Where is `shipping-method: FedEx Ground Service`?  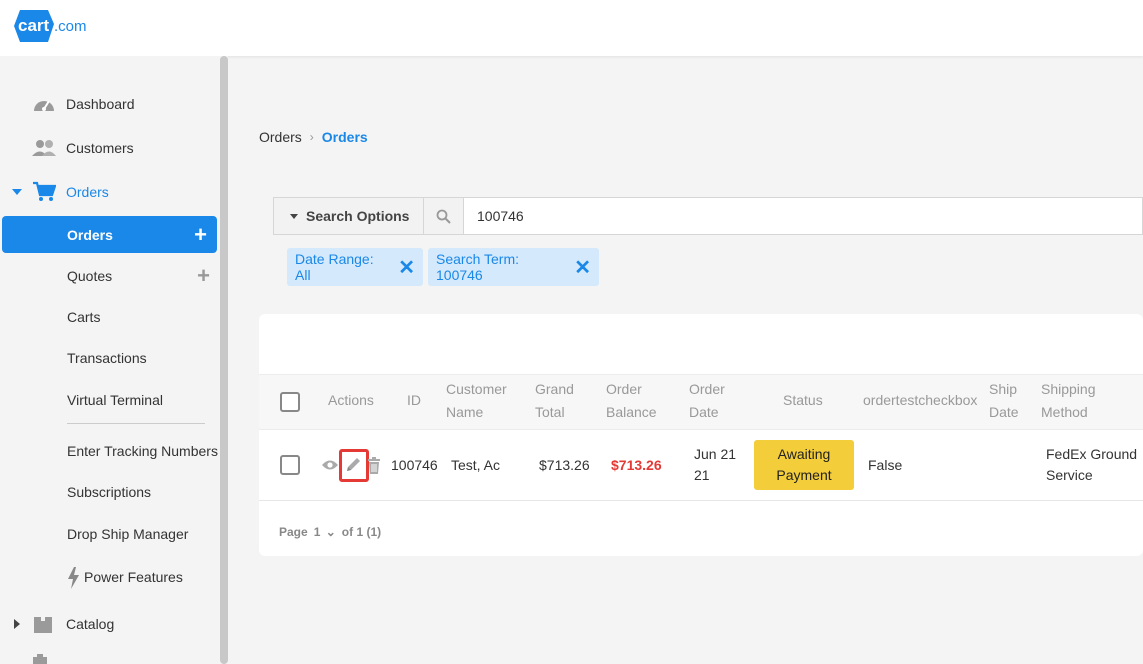
shipping-method: FedEx Ground Service is located at coordinates (1091, 465).